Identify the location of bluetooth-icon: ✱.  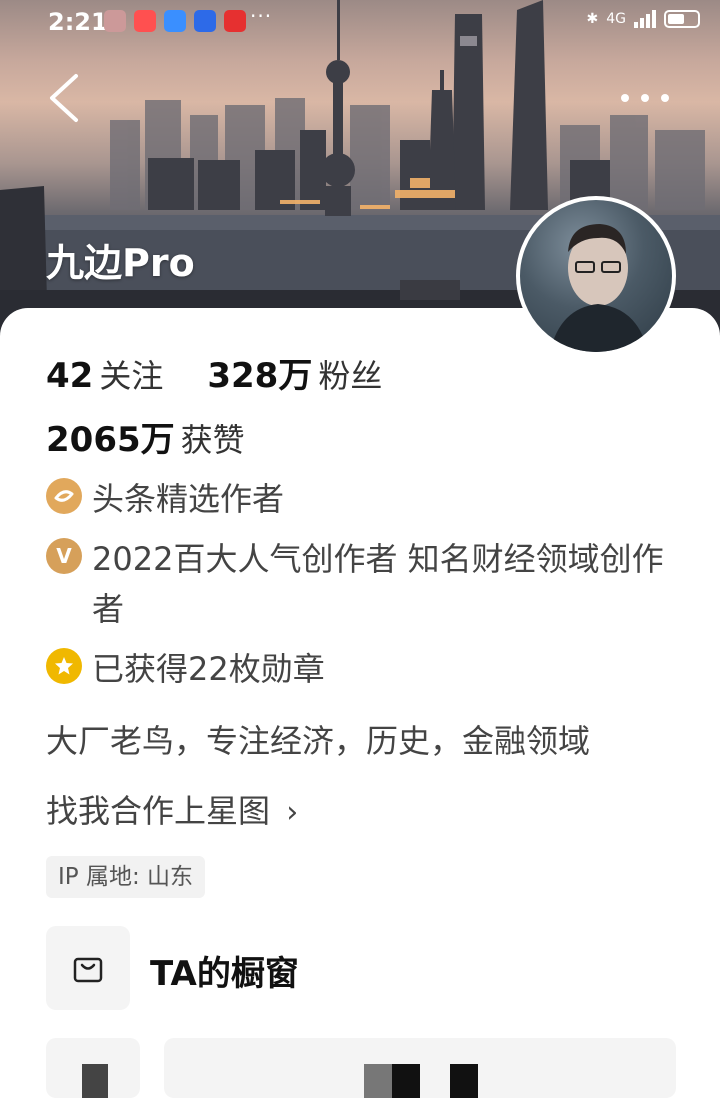
(592, 19).